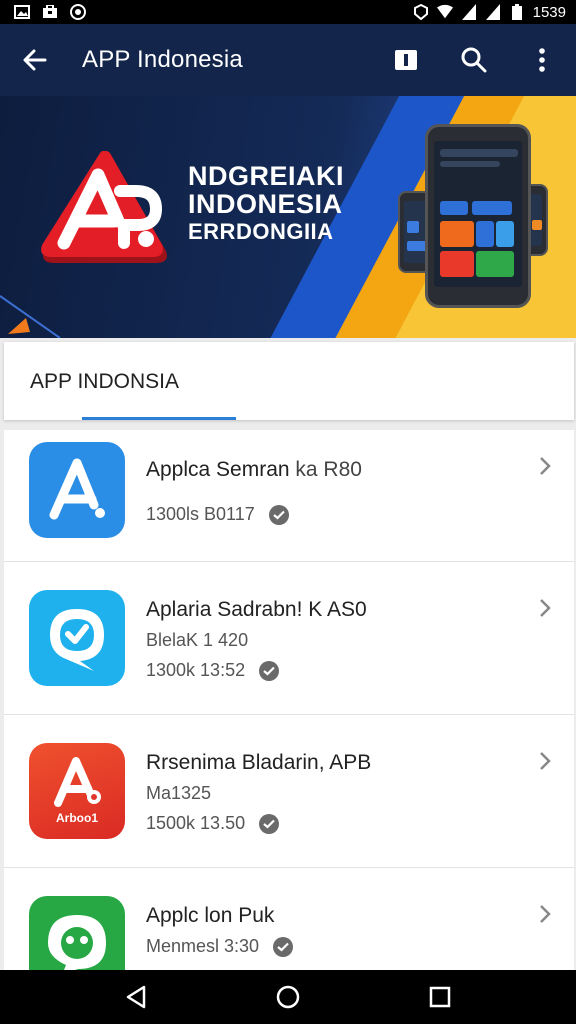 This screenshot has width=576, height=1024. I want to click on list-item: Applc lon Puk Menmesl 3:30, so click(289, 919).